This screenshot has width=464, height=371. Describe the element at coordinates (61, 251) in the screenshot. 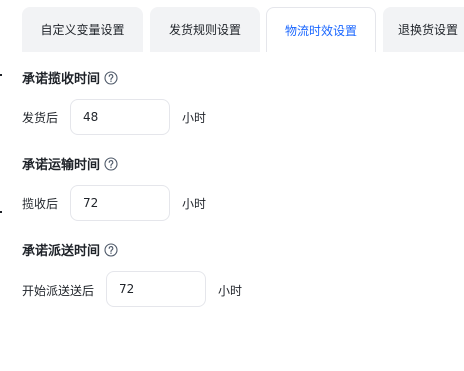

I see `section-title-text: 承诺派送时间` at that location.